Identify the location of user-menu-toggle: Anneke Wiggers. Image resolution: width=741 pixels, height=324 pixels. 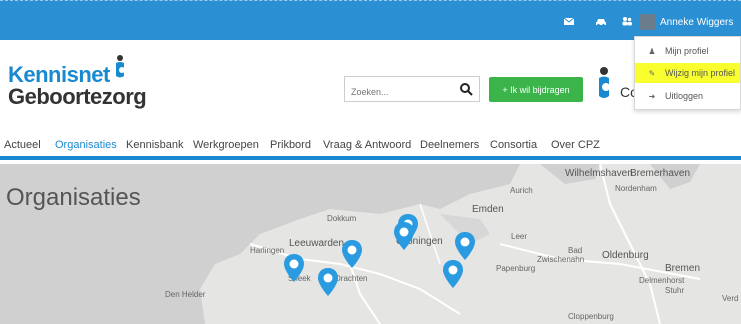
(686, 22).